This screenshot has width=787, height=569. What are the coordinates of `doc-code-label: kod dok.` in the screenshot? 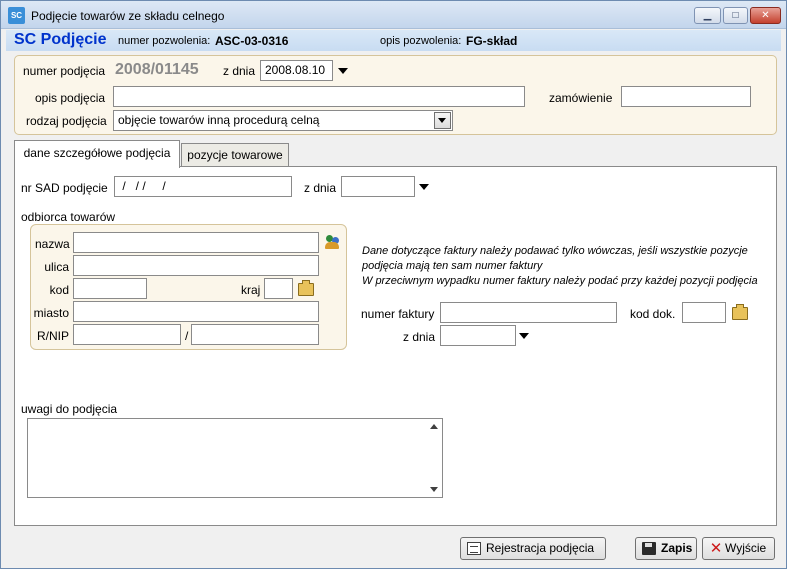 It's located at (653, 314).